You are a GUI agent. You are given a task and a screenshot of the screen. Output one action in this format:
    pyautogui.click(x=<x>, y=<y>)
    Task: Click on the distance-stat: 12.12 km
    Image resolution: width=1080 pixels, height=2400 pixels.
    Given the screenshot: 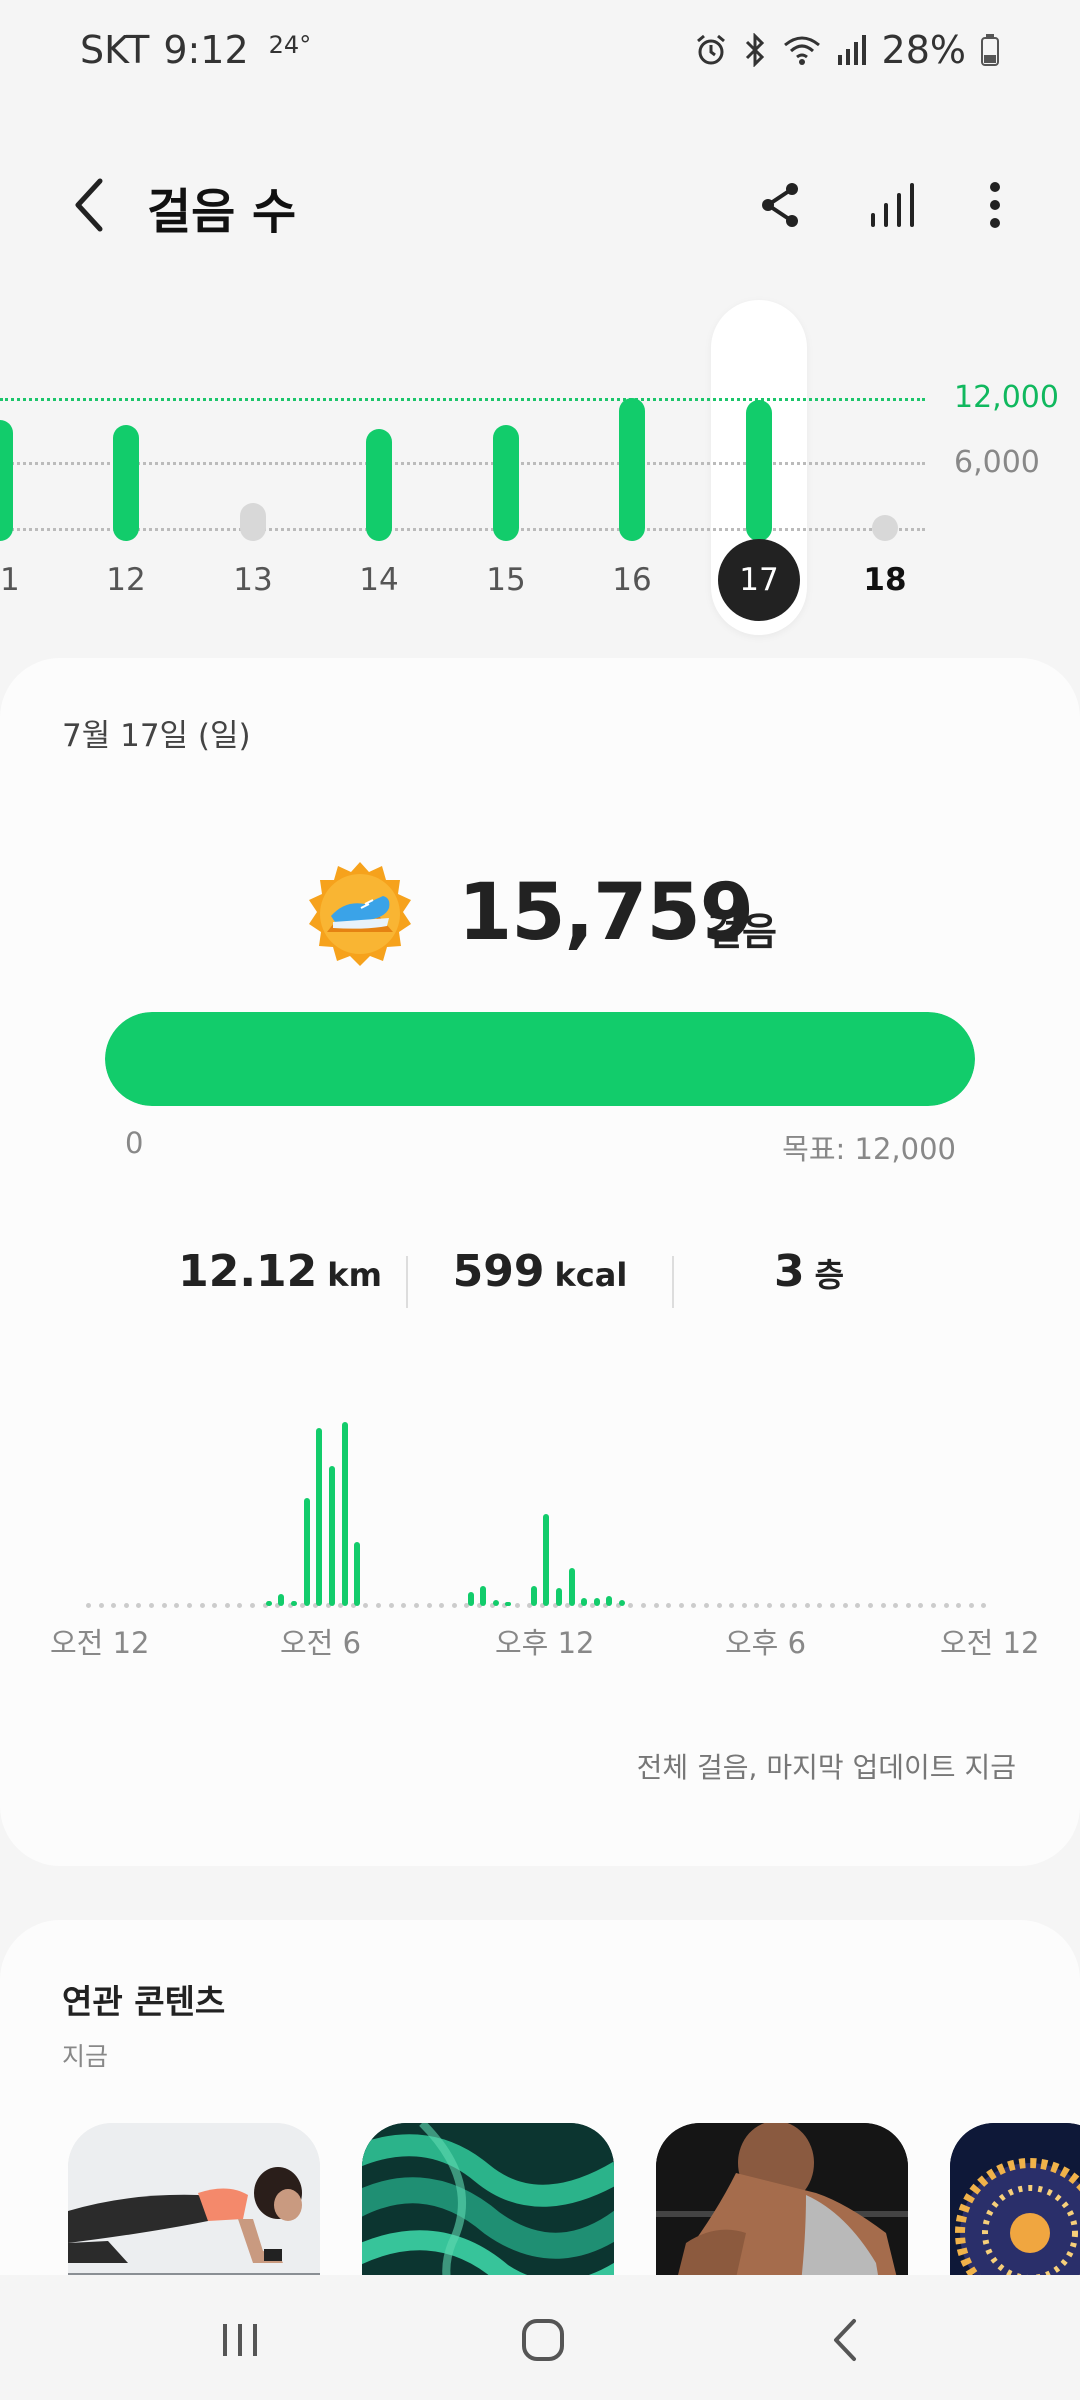 What is the action you would take?
    pyautogui.click(x=280, y=1281)
    